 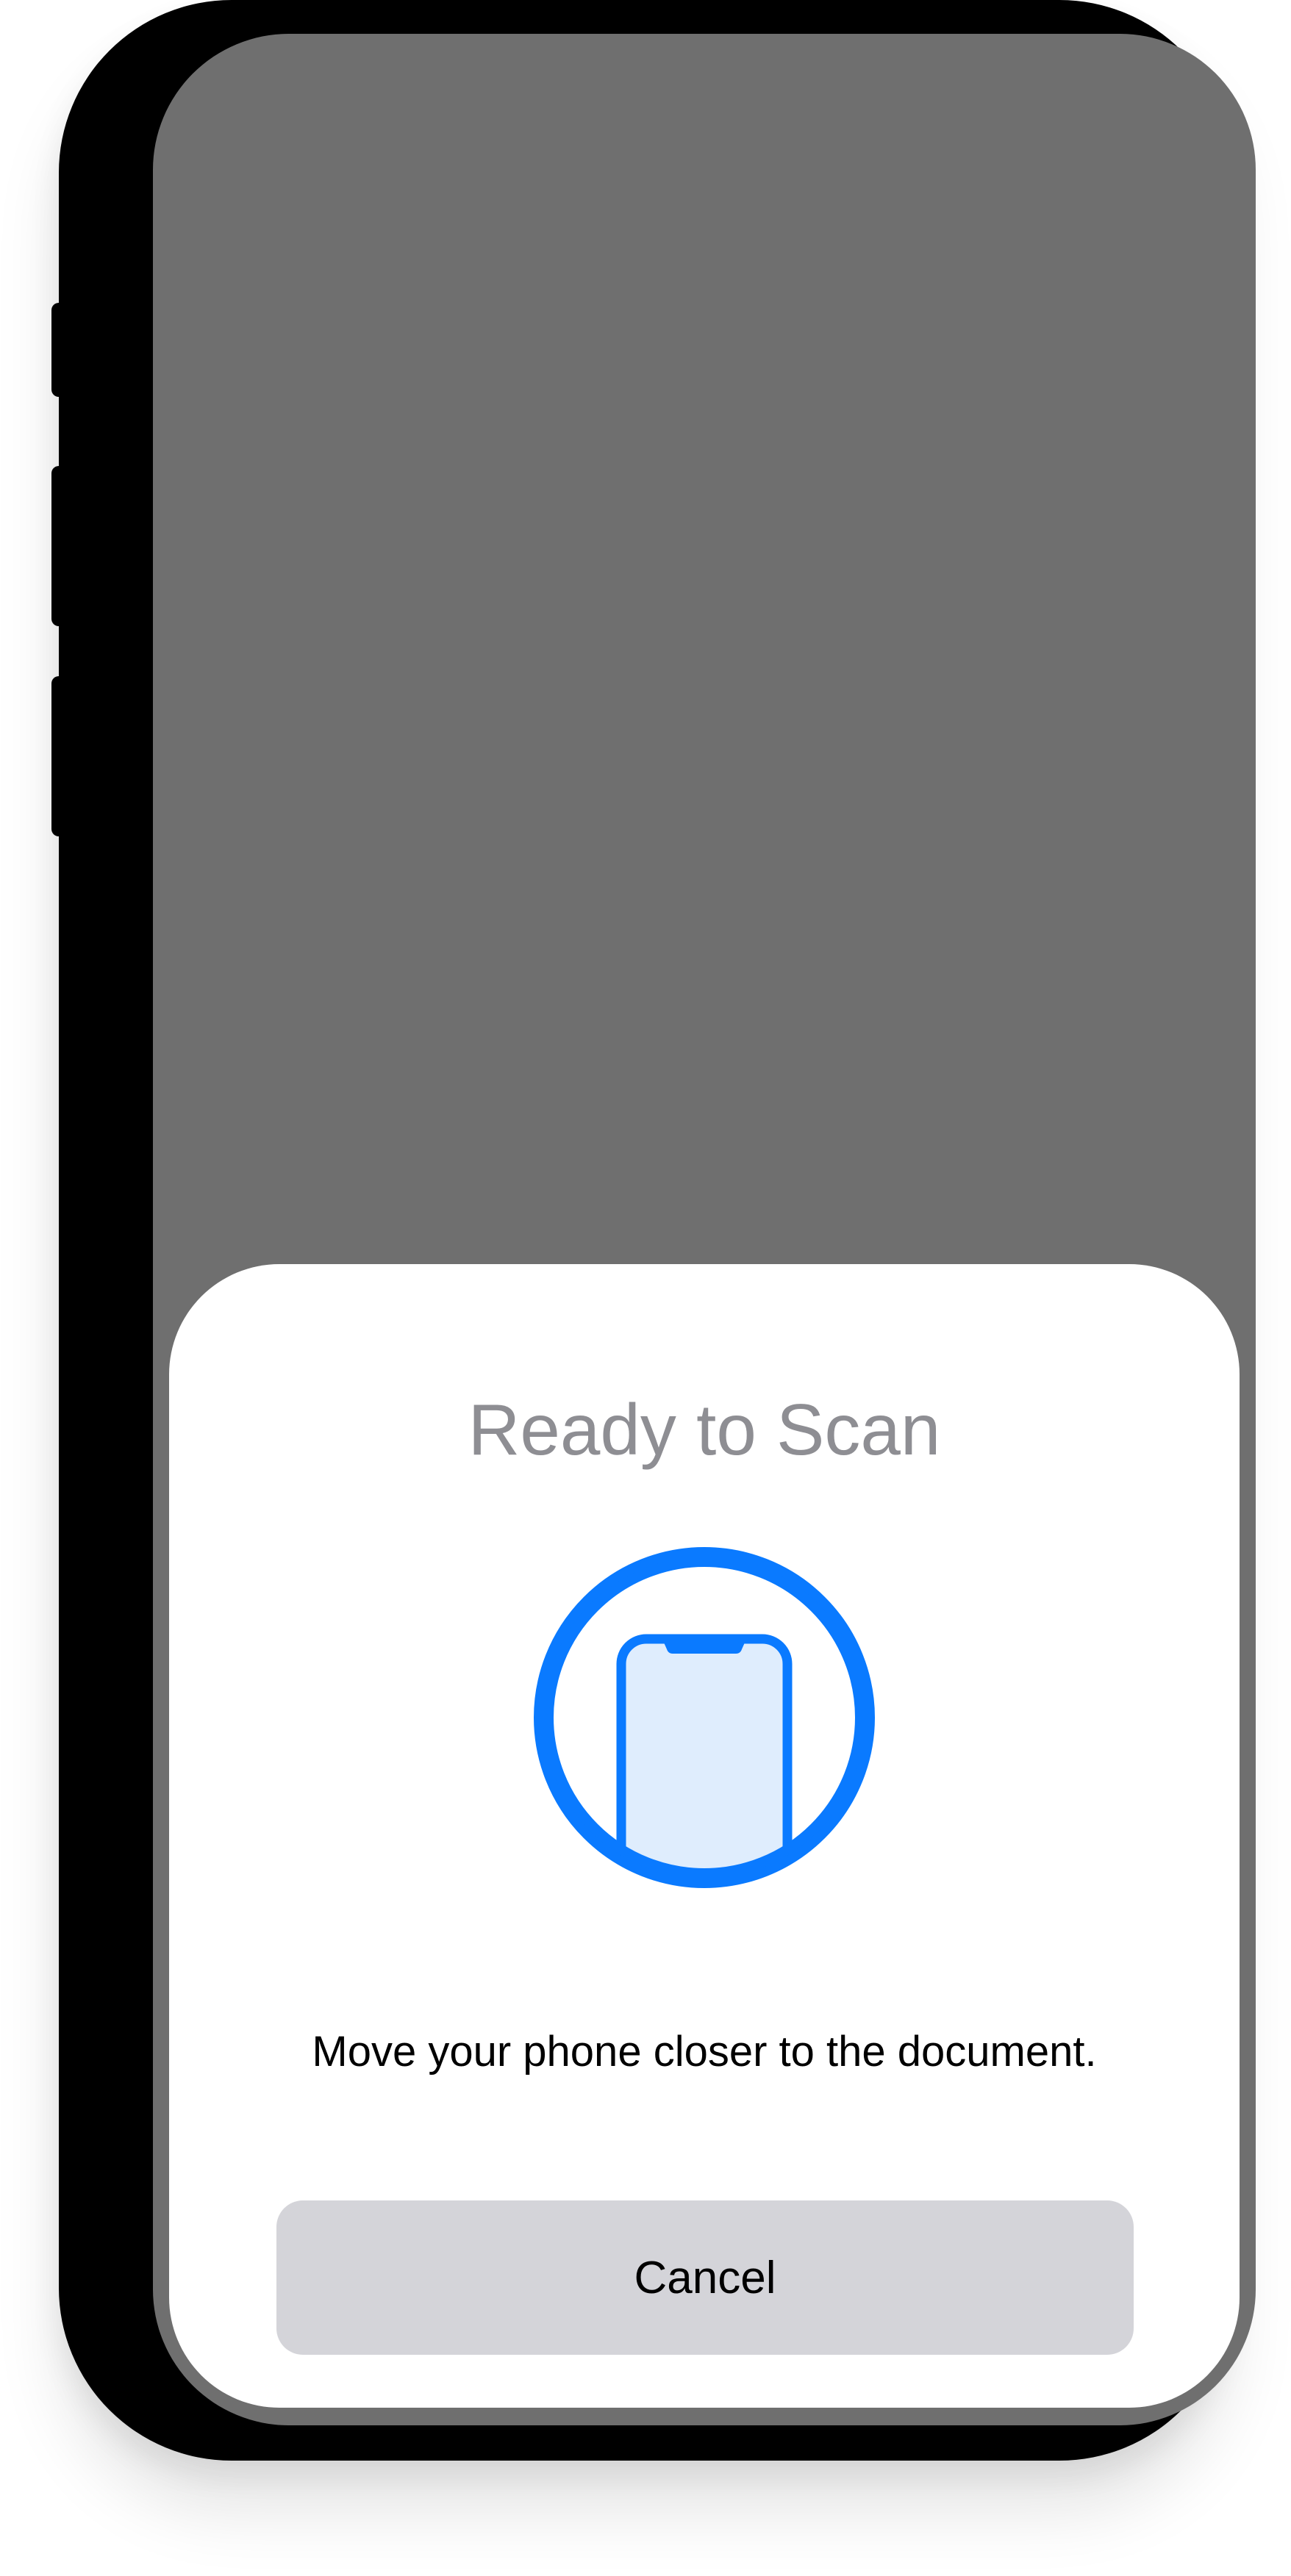 What do you see at coordinates (704, 1717) in the screenshot?
I see `phone-scan-icon` at bounding box center [704, 1717].